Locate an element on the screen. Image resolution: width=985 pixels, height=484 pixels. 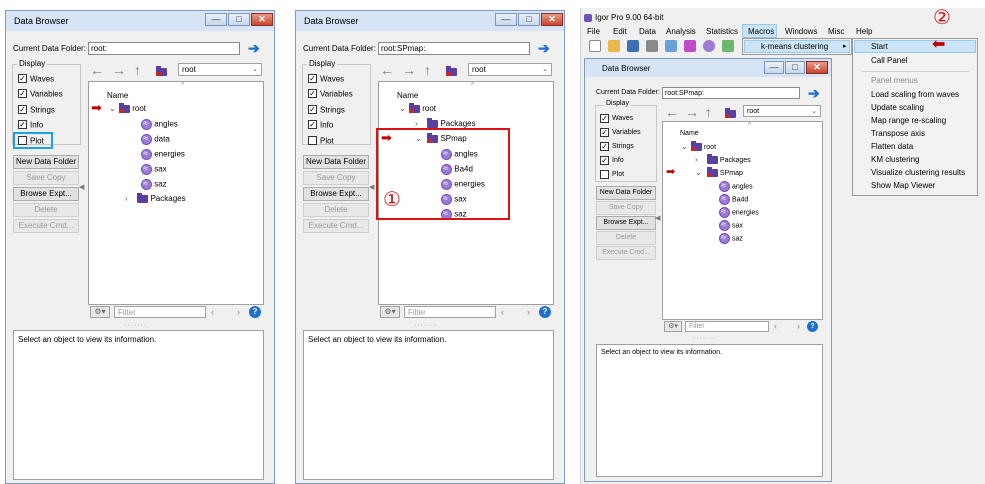
menu-analysis: Analysis is located at coordinates (681, 31).